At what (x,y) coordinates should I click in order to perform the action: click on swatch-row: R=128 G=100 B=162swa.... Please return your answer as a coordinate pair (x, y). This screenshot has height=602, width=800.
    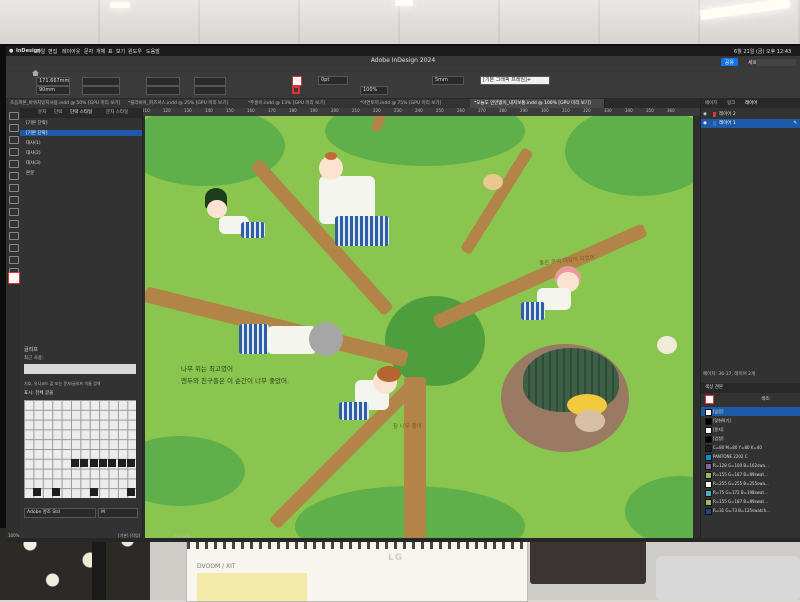
    Looking at the image, I should click on (750, 465).